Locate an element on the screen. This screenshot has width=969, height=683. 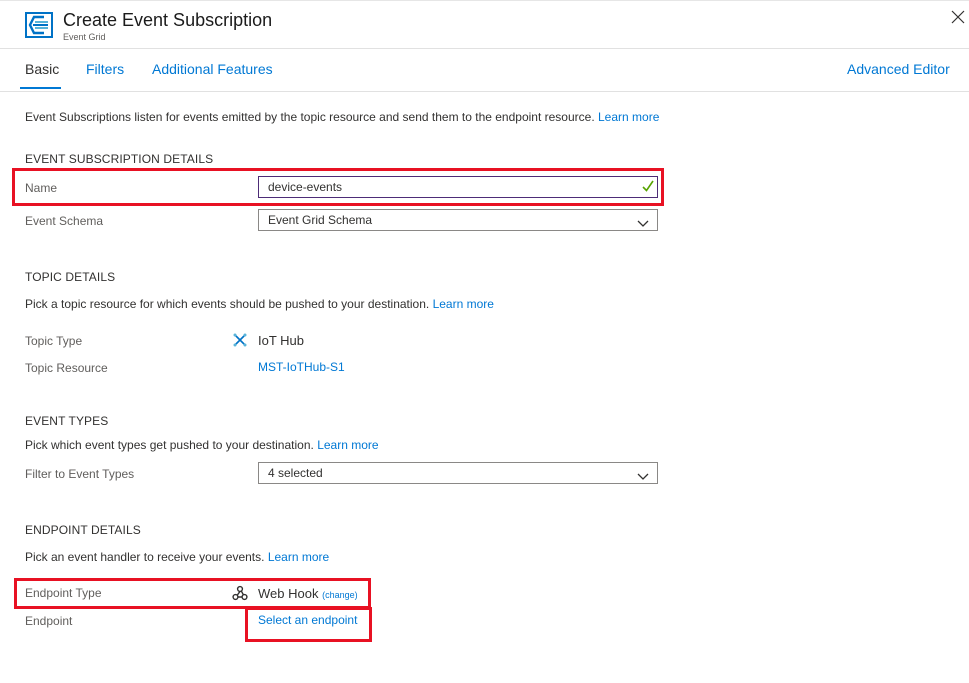
advanced-editor-link: Advanced Editor is located at coordinates (898, 69).